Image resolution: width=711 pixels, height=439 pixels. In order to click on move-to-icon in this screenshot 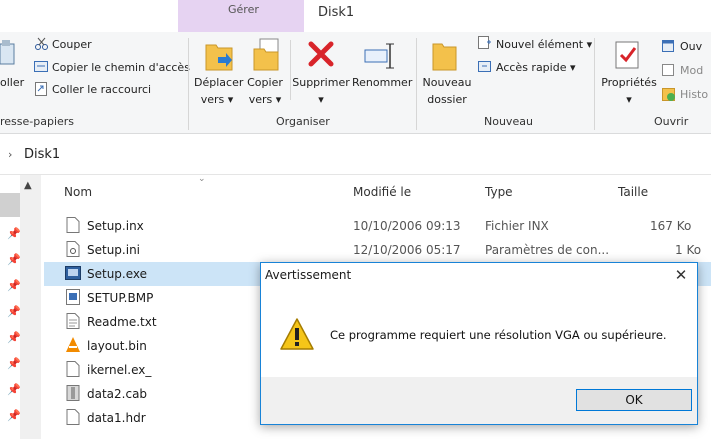, I will do `click(219, 56)`.